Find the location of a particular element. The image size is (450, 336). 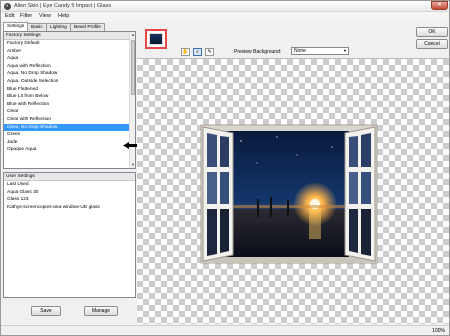

left-arrow-icon is located at coordinates (130, 145).